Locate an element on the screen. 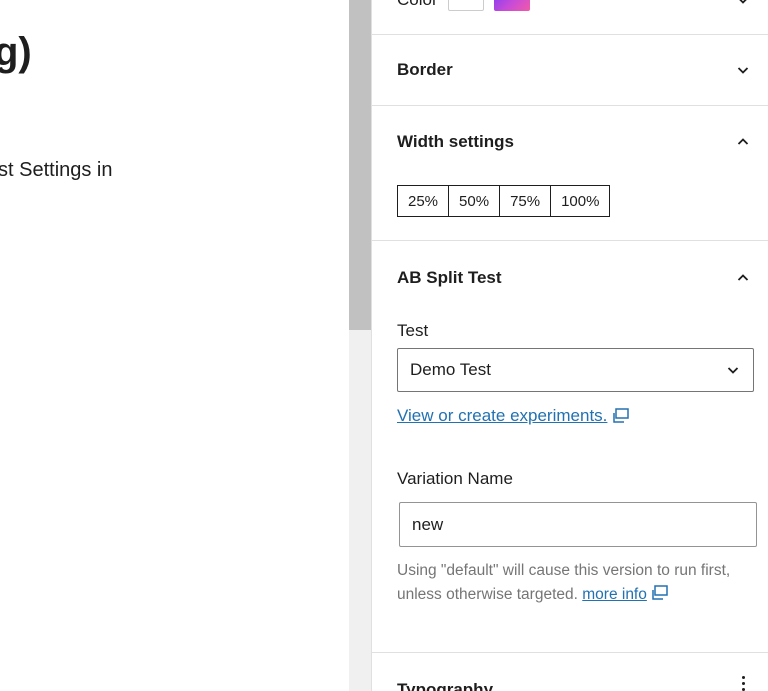  color-panel-title: Color is located at coordinates (417, 5).